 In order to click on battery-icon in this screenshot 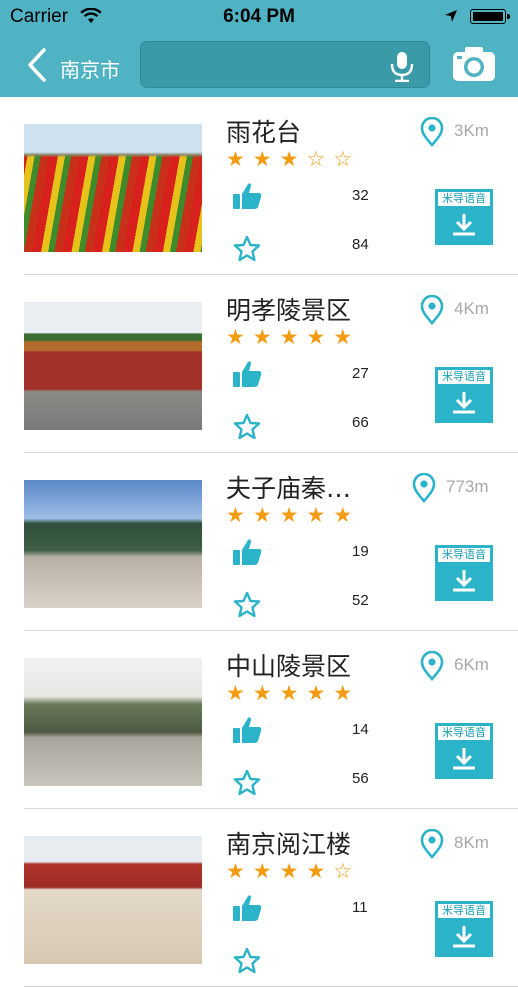, I will do `click(490, 16)`.